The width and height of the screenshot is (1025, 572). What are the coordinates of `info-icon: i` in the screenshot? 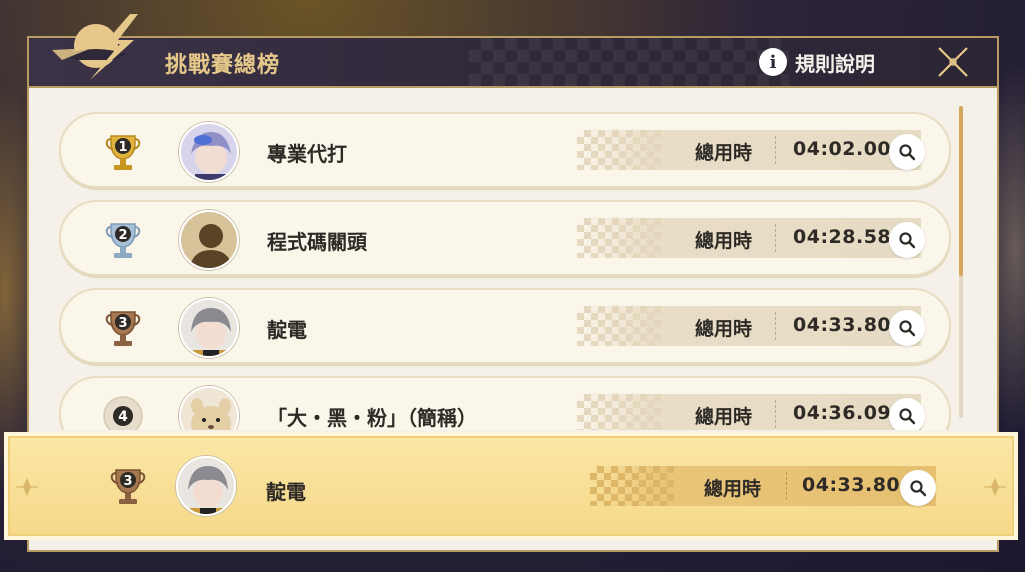 It's located at (773, 62).